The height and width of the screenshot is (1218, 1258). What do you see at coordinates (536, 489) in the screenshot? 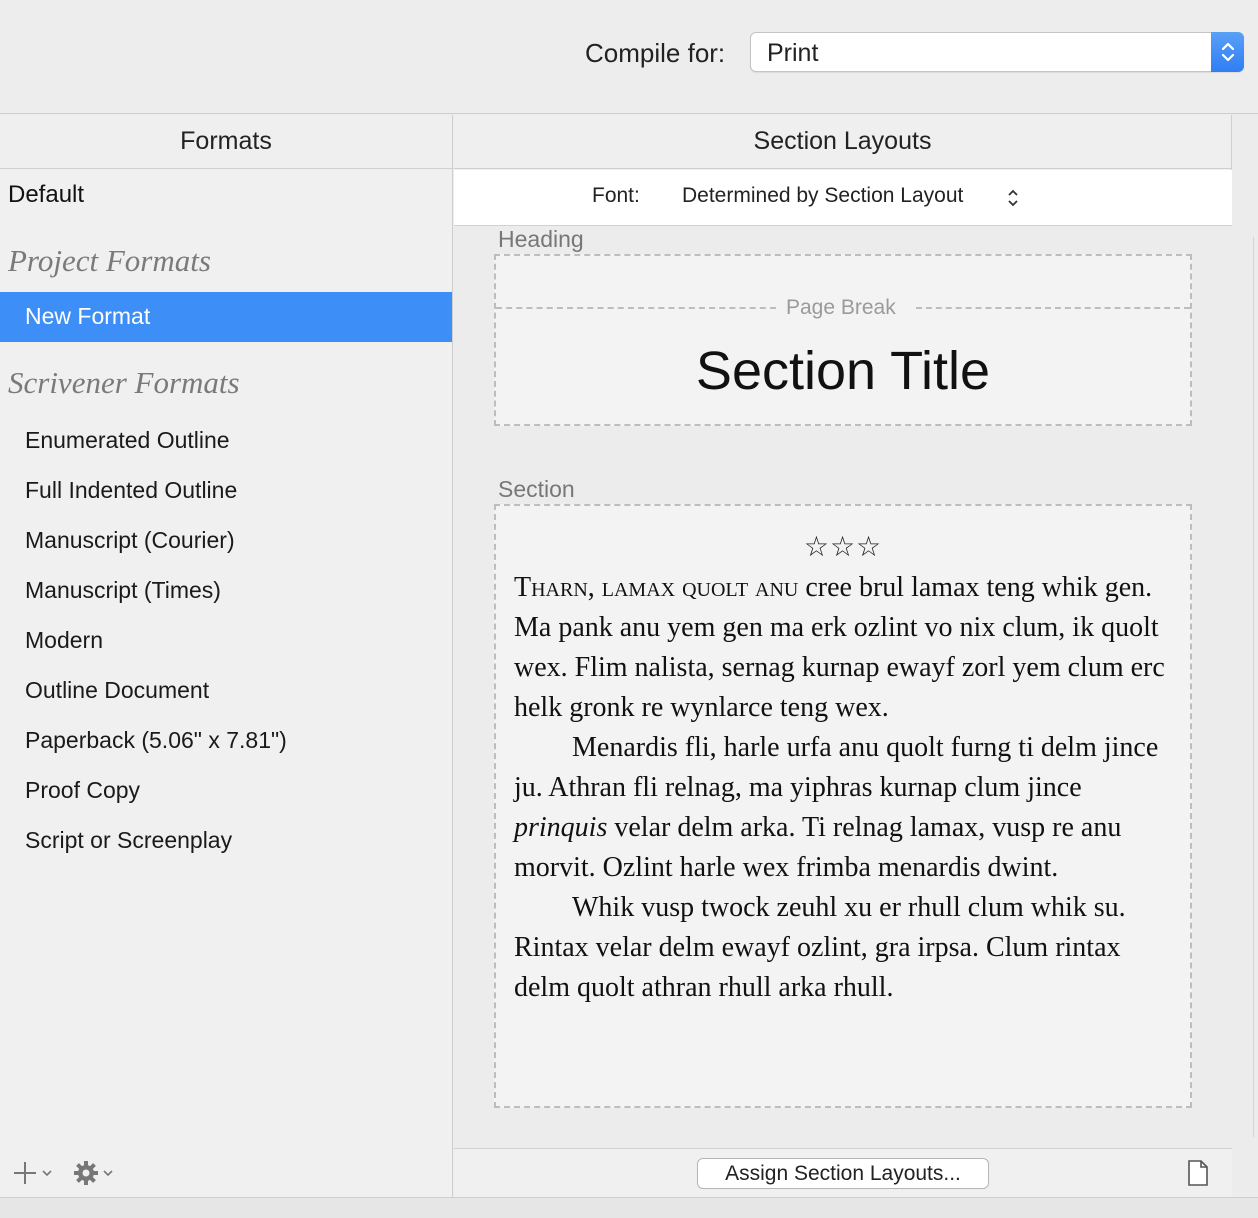
I see `section-label: Section` at bounding box center [536, 489].